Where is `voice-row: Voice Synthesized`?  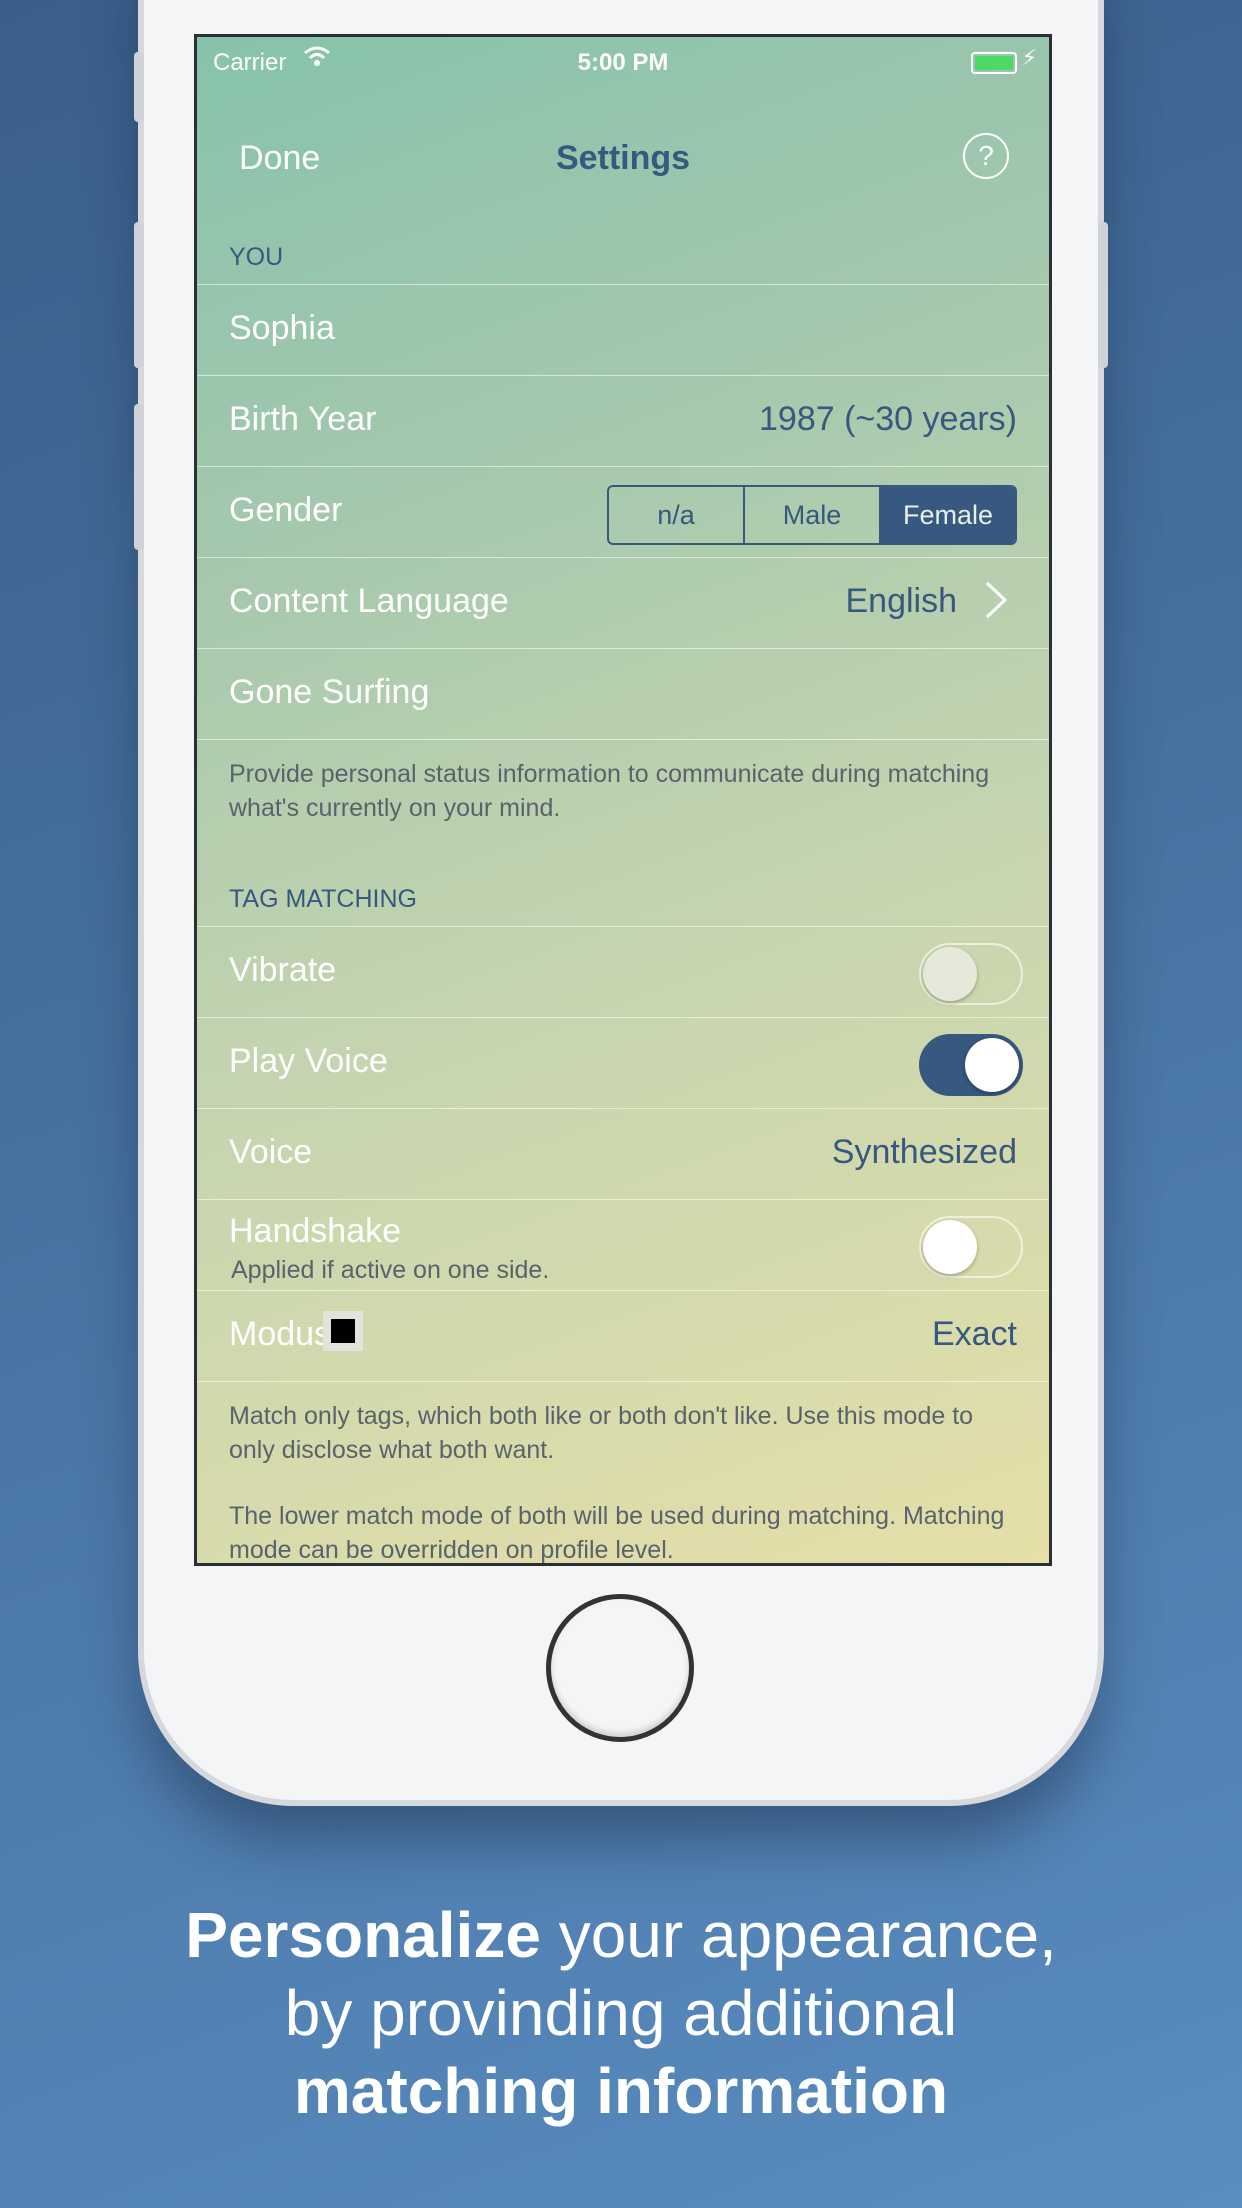
voice-row: Voice Synthesized is located at coordinates (623, 1154).